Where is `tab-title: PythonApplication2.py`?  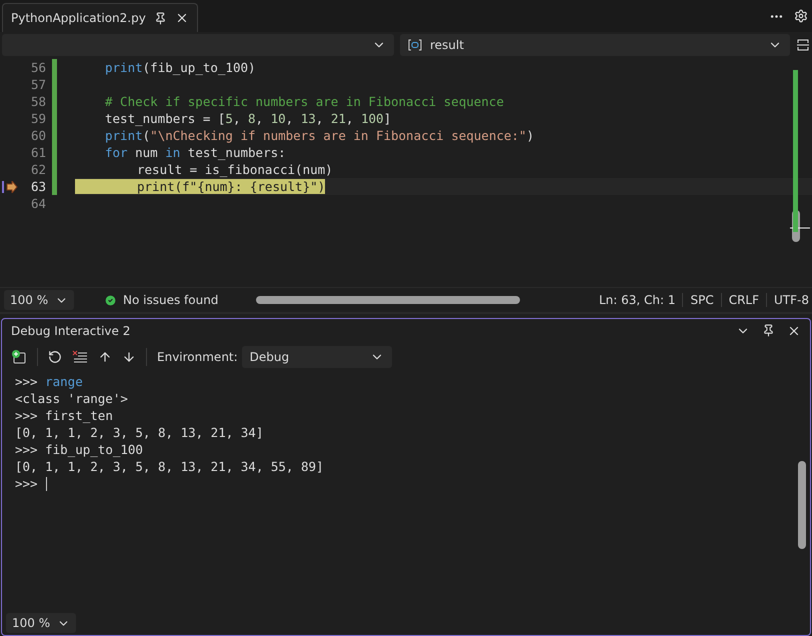
tab-title: PythonApplication2.py is located at coordinates (78, 18).